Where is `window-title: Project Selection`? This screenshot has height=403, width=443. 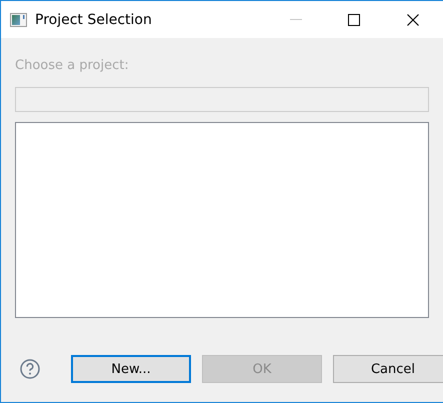
window-title: Project Selection is located at coordinates (93, 20).